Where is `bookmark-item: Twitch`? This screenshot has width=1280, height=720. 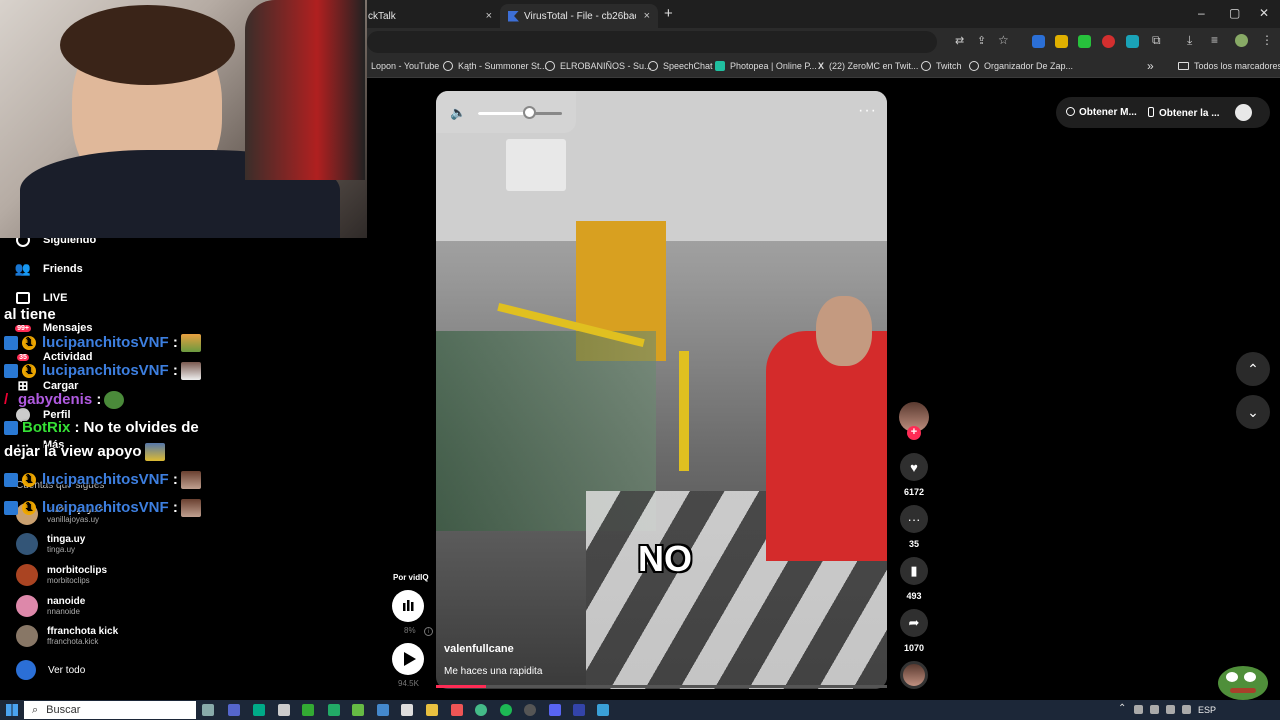
bookmark-item: Twitch is located at coordinates (941, 66).